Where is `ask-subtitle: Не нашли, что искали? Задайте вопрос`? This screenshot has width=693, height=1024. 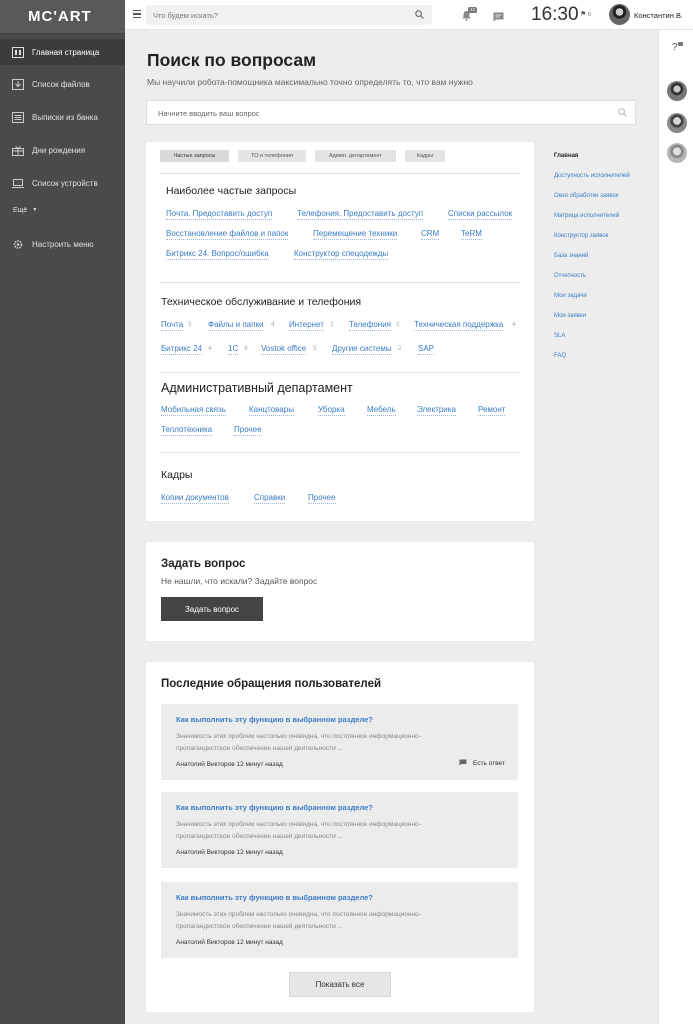 ask-subtitle: Не нашли, что искали? Задайте вопрос is located at coordinates (239, 581).